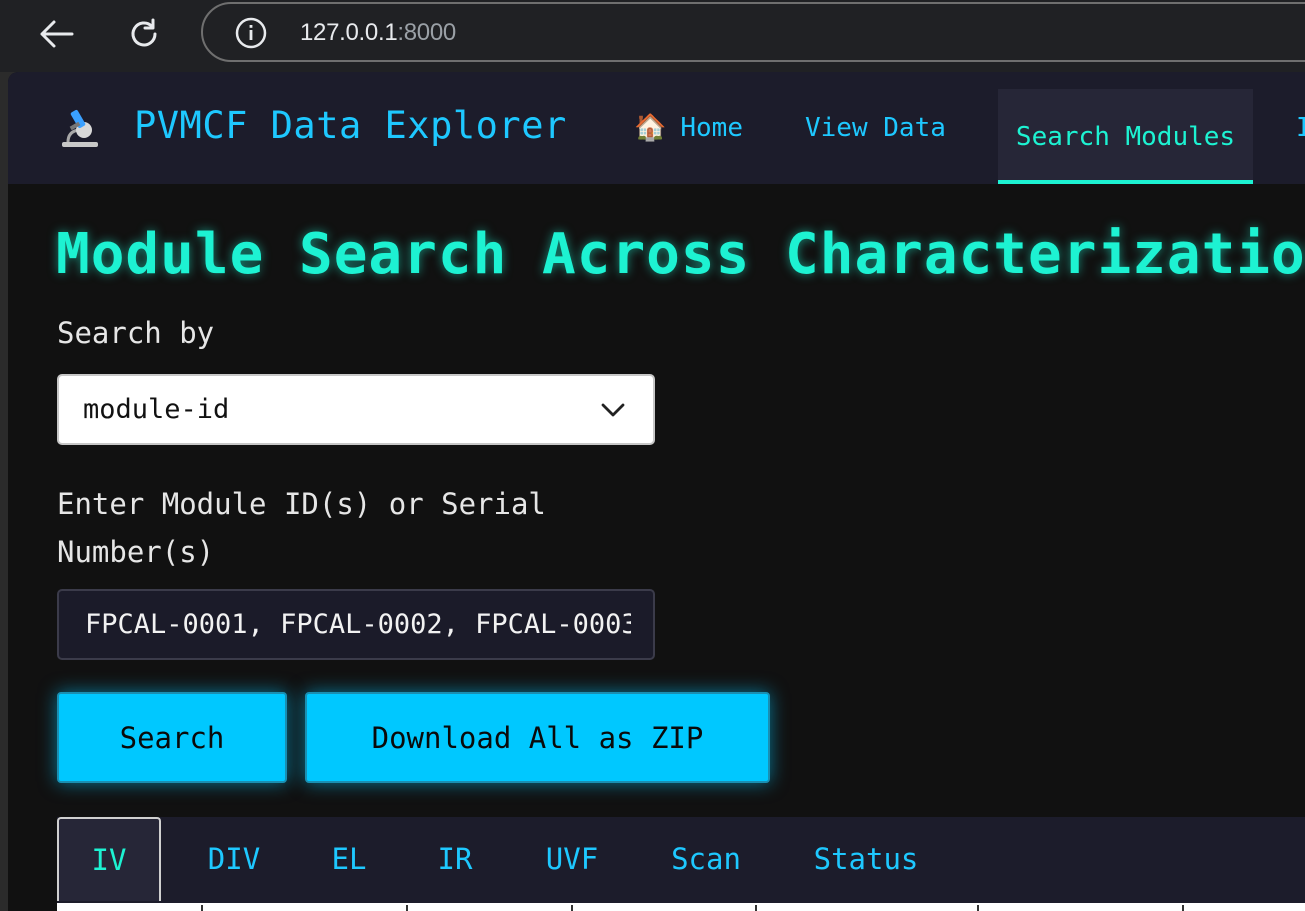  What do you see at coordinates (455, 859) in the screenshot?
I see `tab-ir: IR` at bounding box center [455, 859].